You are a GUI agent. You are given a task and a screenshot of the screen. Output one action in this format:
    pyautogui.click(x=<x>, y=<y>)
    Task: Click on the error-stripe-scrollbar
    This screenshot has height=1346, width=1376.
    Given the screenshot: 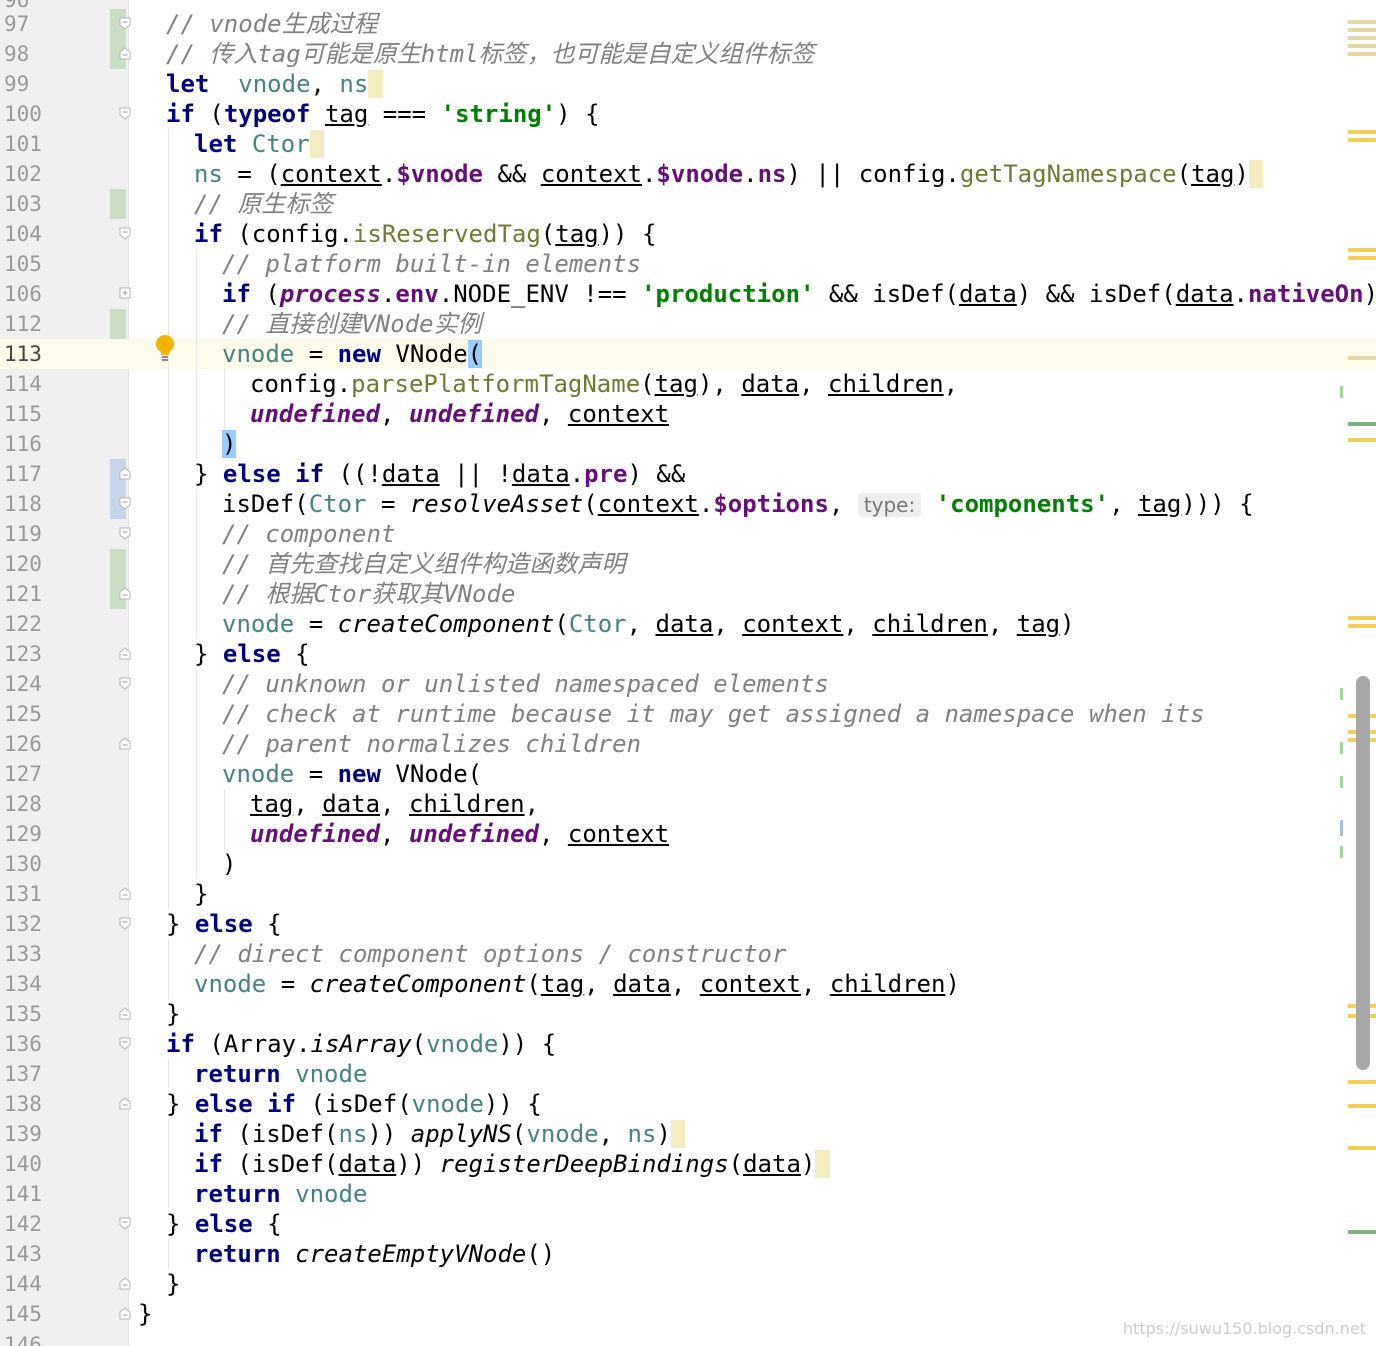 What is the action you would take?
    pyautogui.click(x=1358, y=673)
    